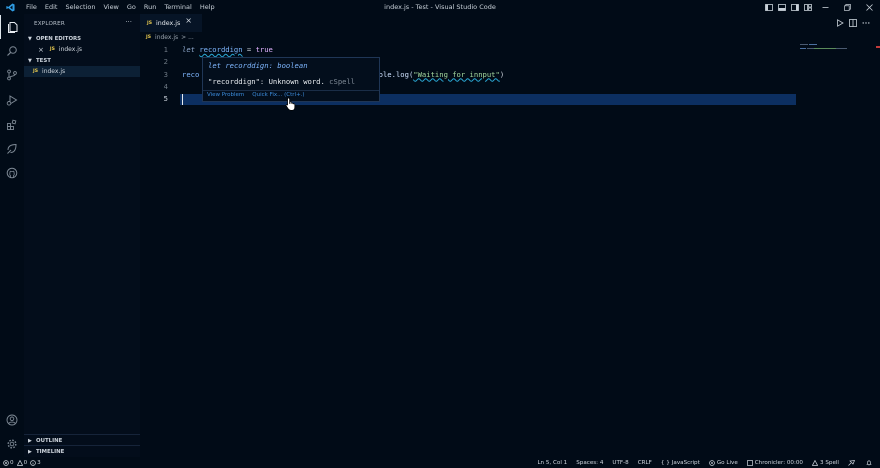 The width and height of the screenshot is (880, 468). What do you see at coordinates (165, 62) in the screenshot?
I see `line-number: 2` at bounding box center [165, 62].